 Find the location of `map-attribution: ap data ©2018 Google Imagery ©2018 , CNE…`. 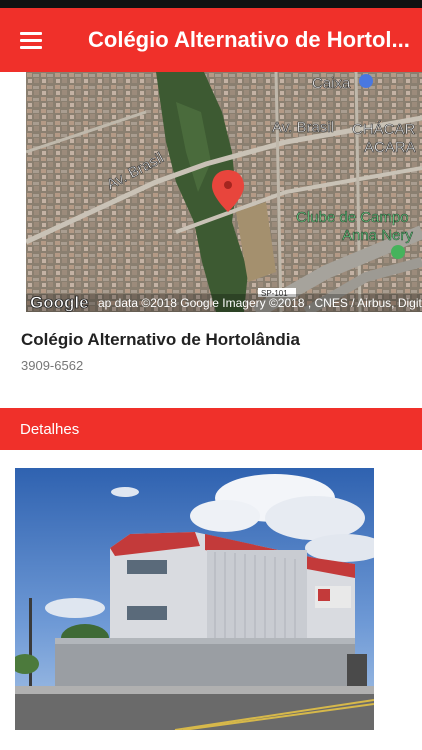

map-attribution: ap data ©2018 Google Imagery ©2018 , CNE… is located at coordinates (260, 303).